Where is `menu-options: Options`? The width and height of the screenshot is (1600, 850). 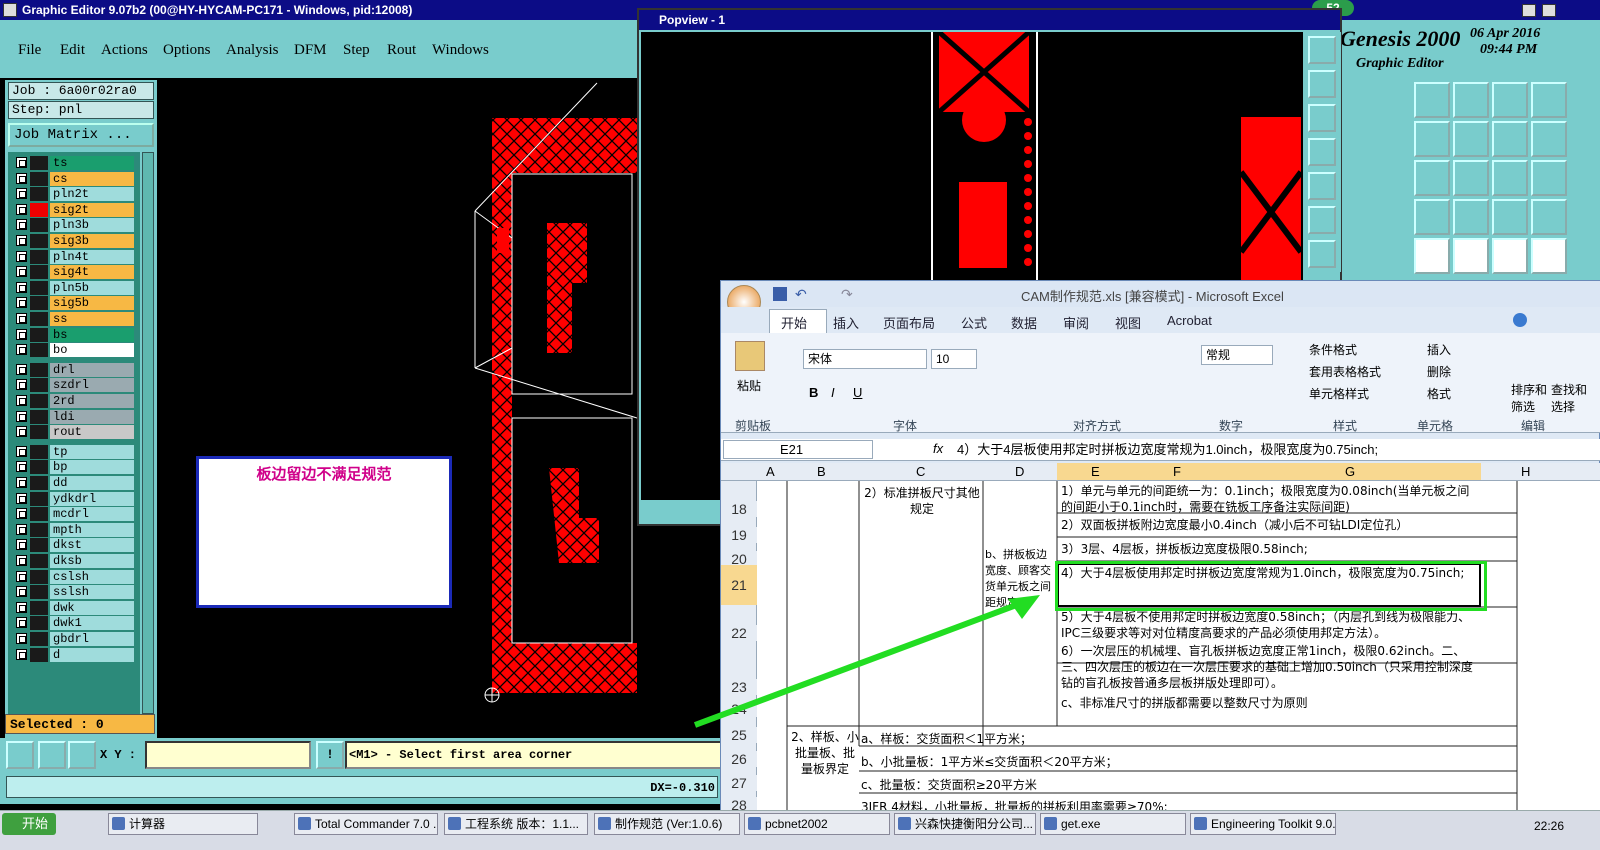 menu-options: Options is located at coordinates (187, 50).